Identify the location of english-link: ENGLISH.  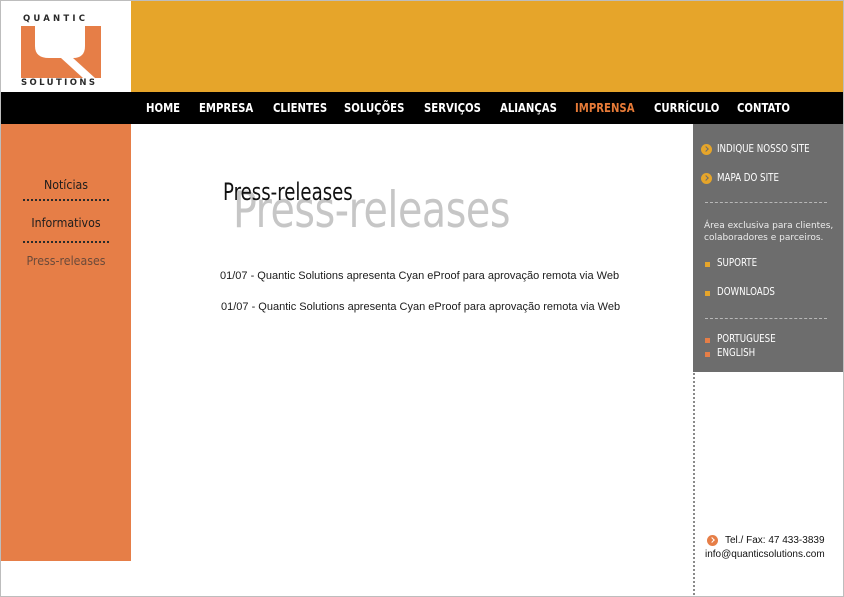
(736, 353).